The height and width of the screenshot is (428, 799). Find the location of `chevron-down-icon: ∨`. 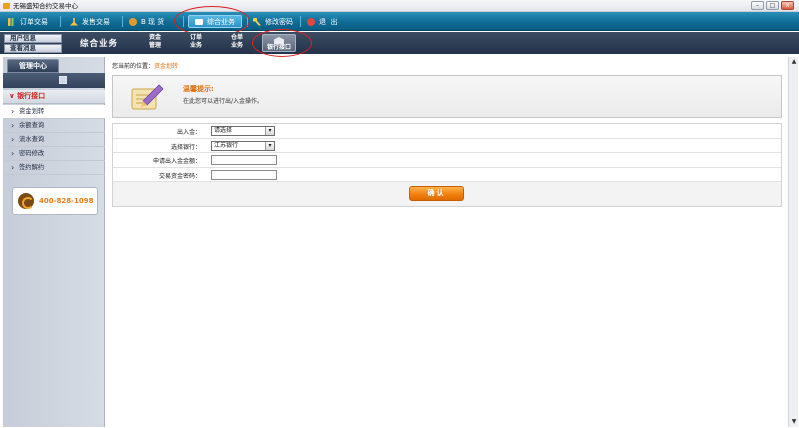

chevron-down-icon: ∨ is located at coordinates (13, 96).